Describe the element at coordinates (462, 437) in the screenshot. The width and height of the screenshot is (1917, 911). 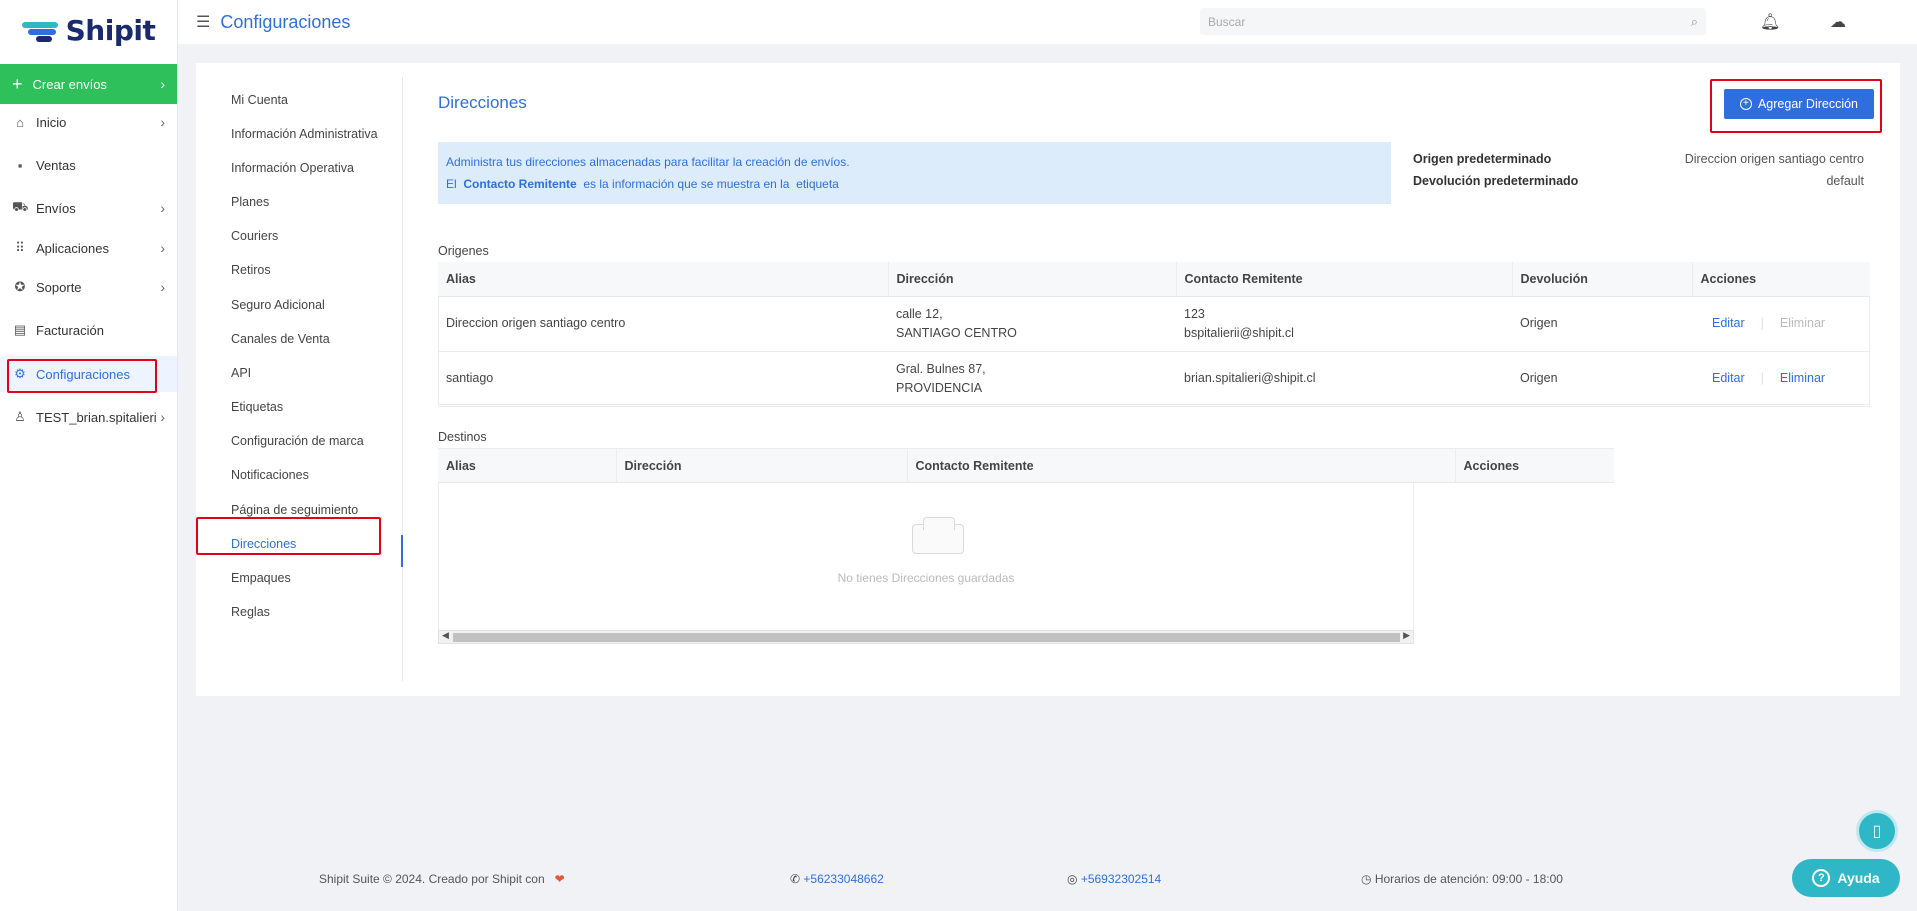
I see `destinations-label: Destinos` at that location.